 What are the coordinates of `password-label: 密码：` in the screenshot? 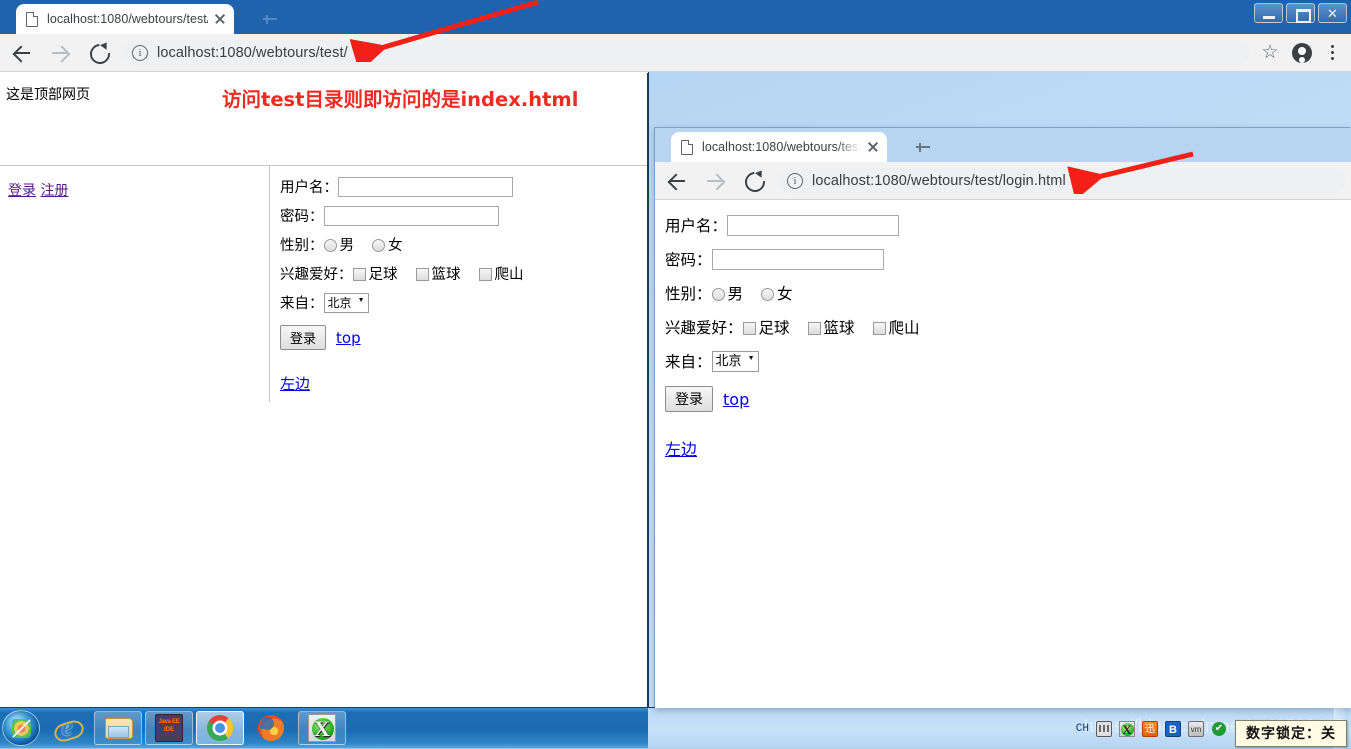 It's located at (302, 217).